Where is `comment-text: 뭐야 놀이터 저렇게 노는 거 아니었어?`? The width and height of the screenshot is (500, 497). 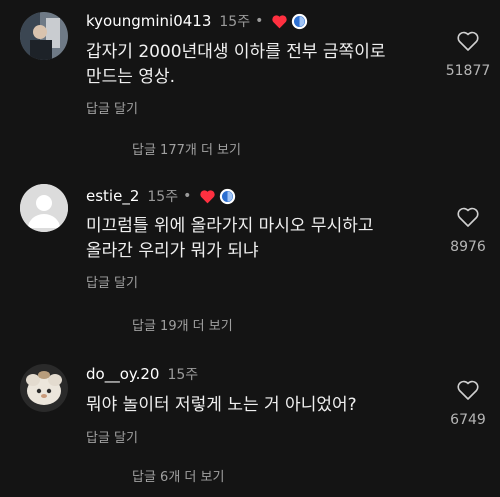
comment-text: 뭐야 놀이터 저렇게 노는 거 아니었어? is located at coordinates (221, 405).